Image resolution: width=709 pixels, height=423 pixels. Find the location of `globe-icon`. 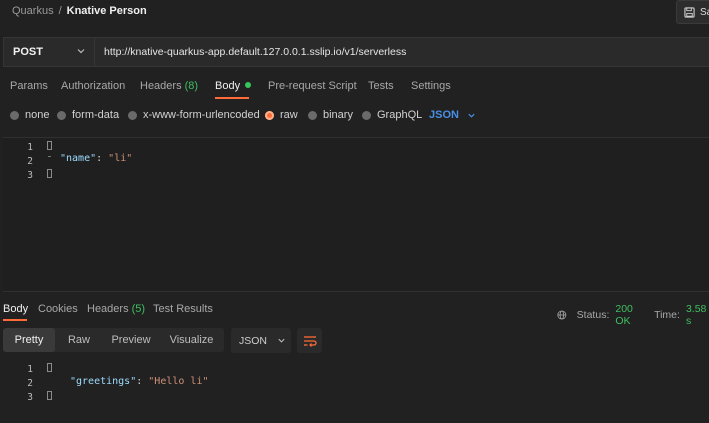

globe-icon is located at coordinates (562, 315).